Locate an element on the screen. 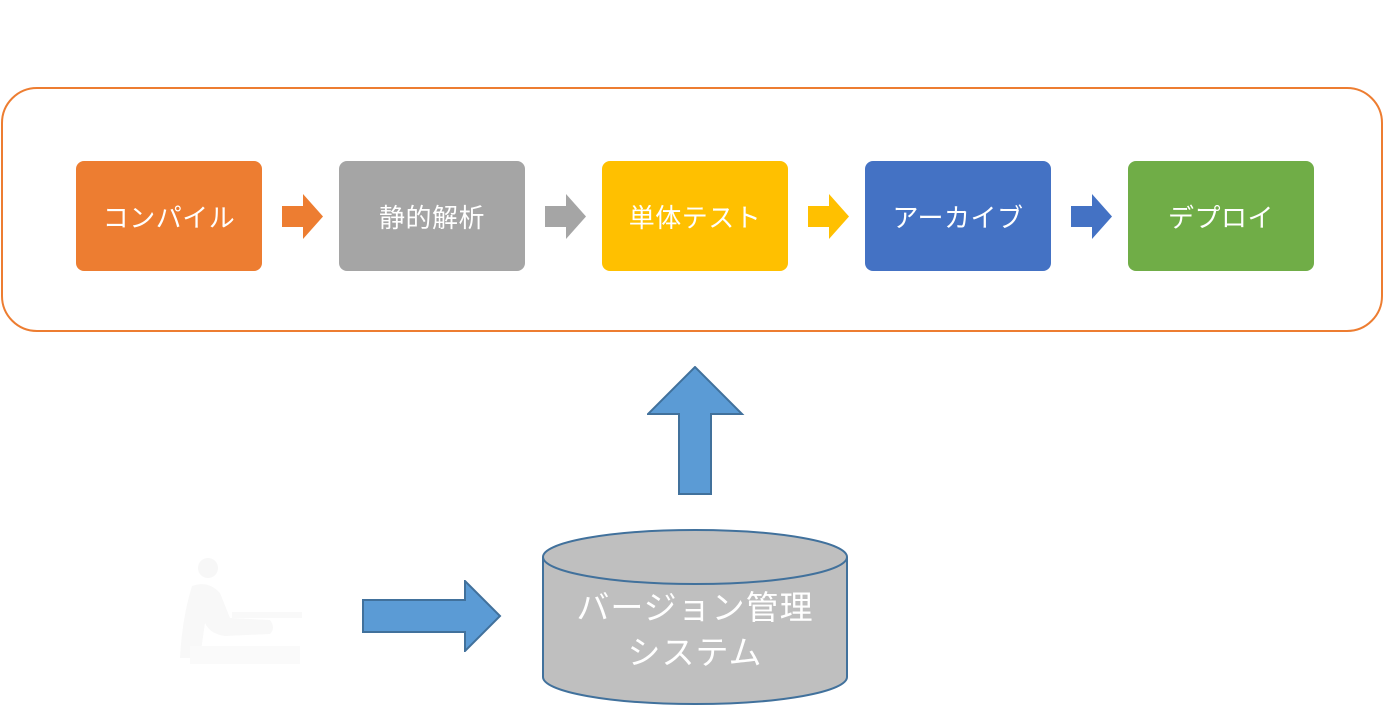  arrow-compile-to-analysis is located at coordinates (302, 216).